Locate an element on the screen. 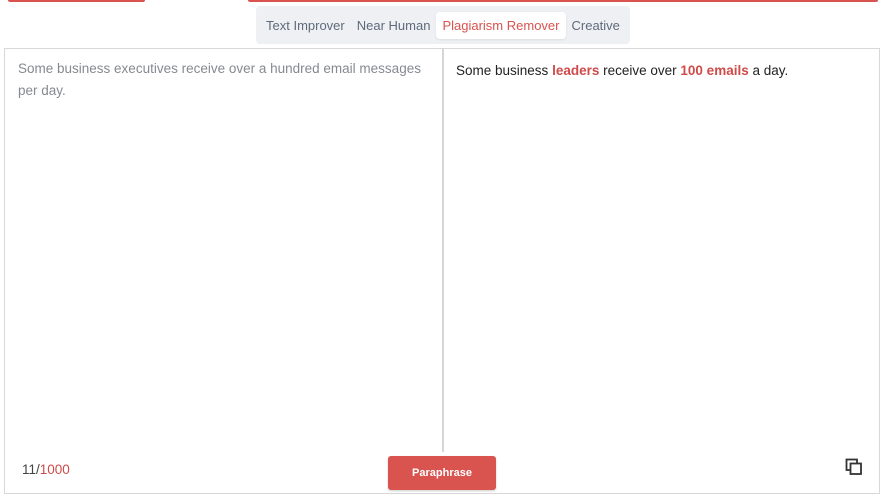  panel-divider is located at coordinates (443, 250).